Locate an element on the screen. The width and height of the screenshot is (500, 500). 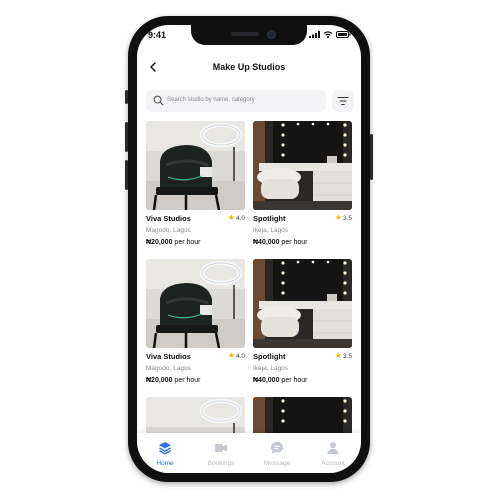
wifi-icon is located at coordinates (328, 34).